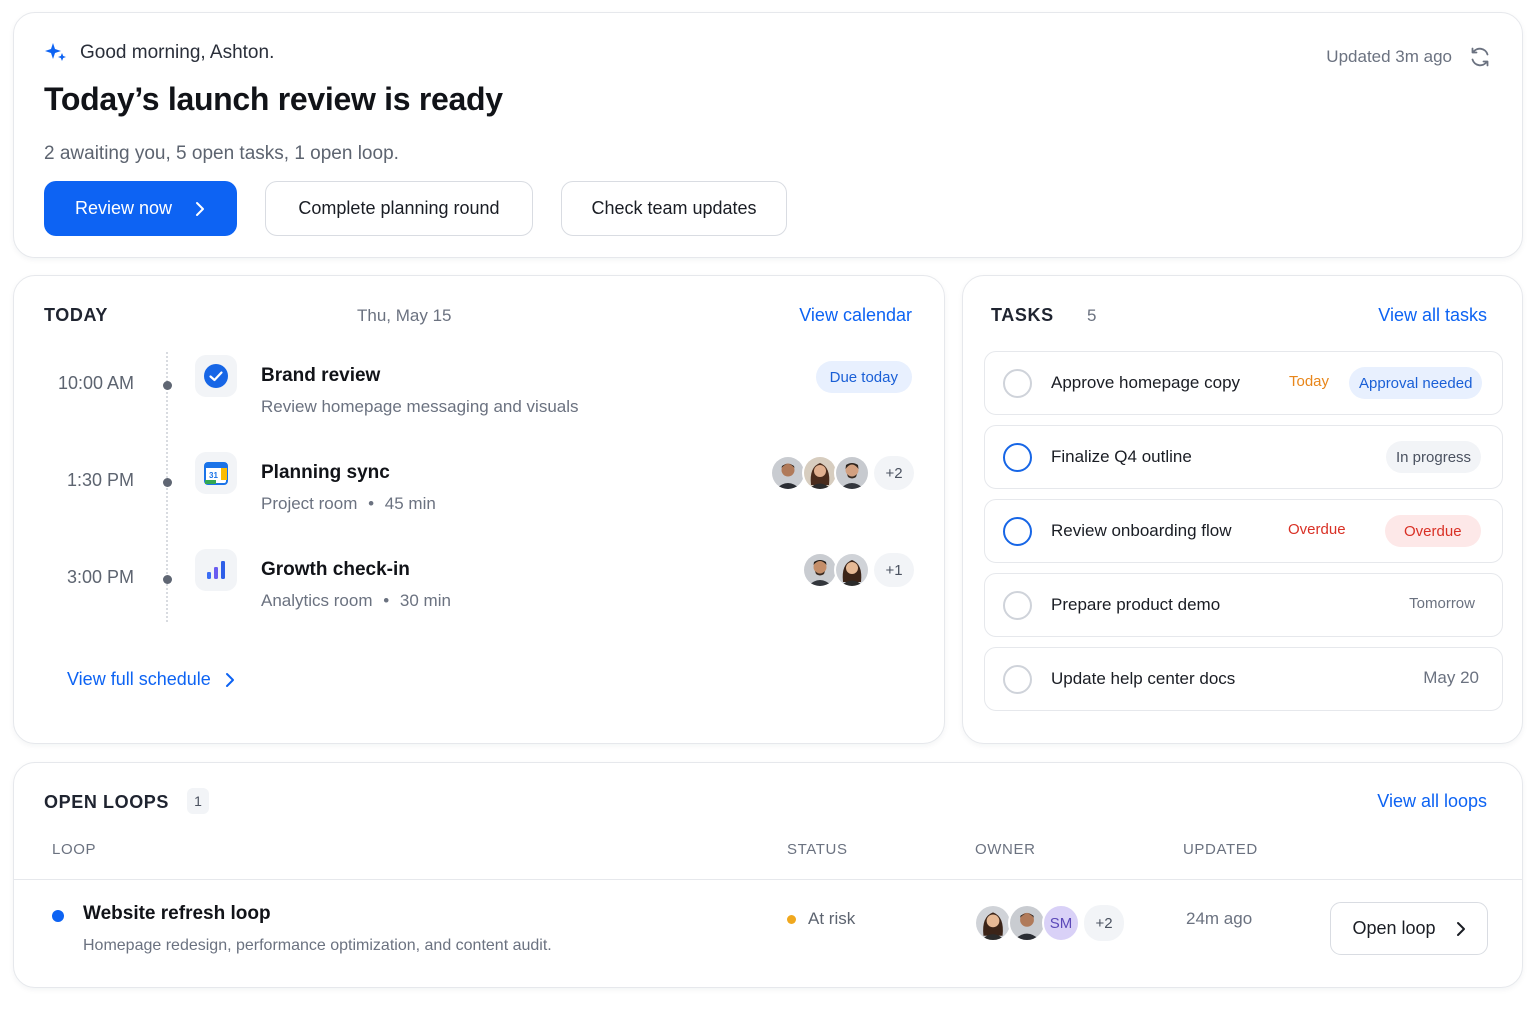 This screenshot has height=1024, width=1536. I want to click on greeting-text: Good morning, Ashton., so click(177, 52).